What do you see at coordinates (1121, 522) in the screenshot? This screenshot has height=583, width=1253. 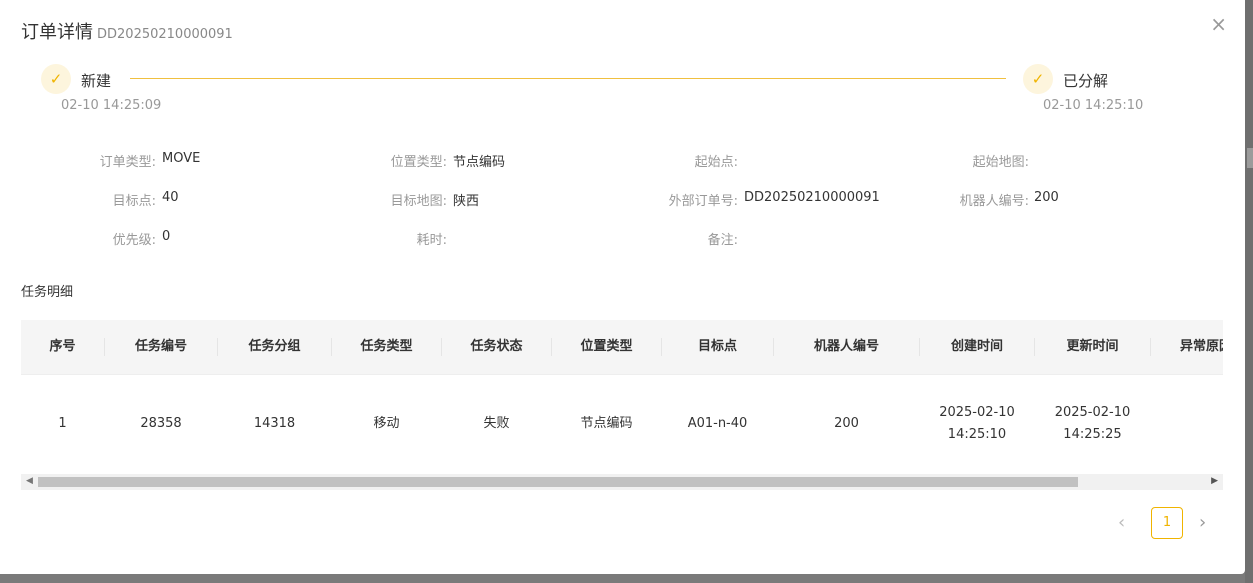 I see `prev-page-button: ‹` at bounding box center [1121, 522].